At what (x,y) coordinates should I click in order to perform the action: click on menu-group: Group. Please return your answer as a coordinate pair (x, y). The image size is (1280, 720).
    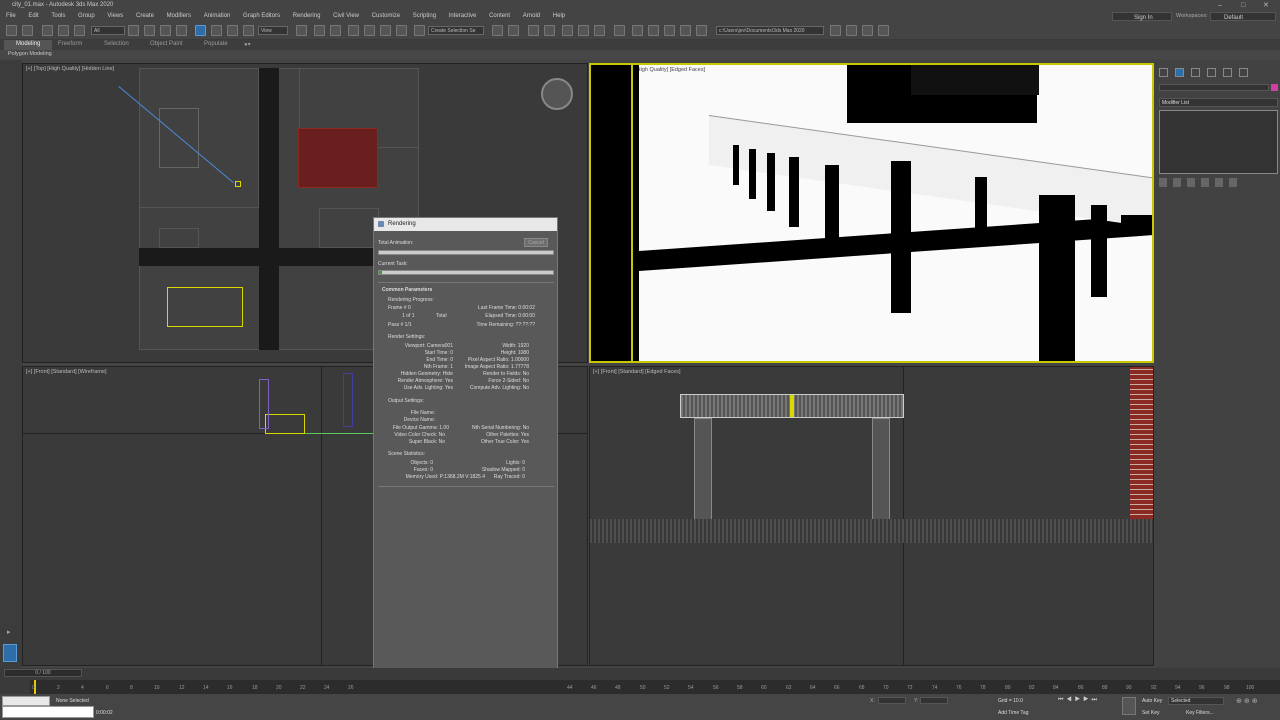
    Looking at the image, I should click on (86, 16).